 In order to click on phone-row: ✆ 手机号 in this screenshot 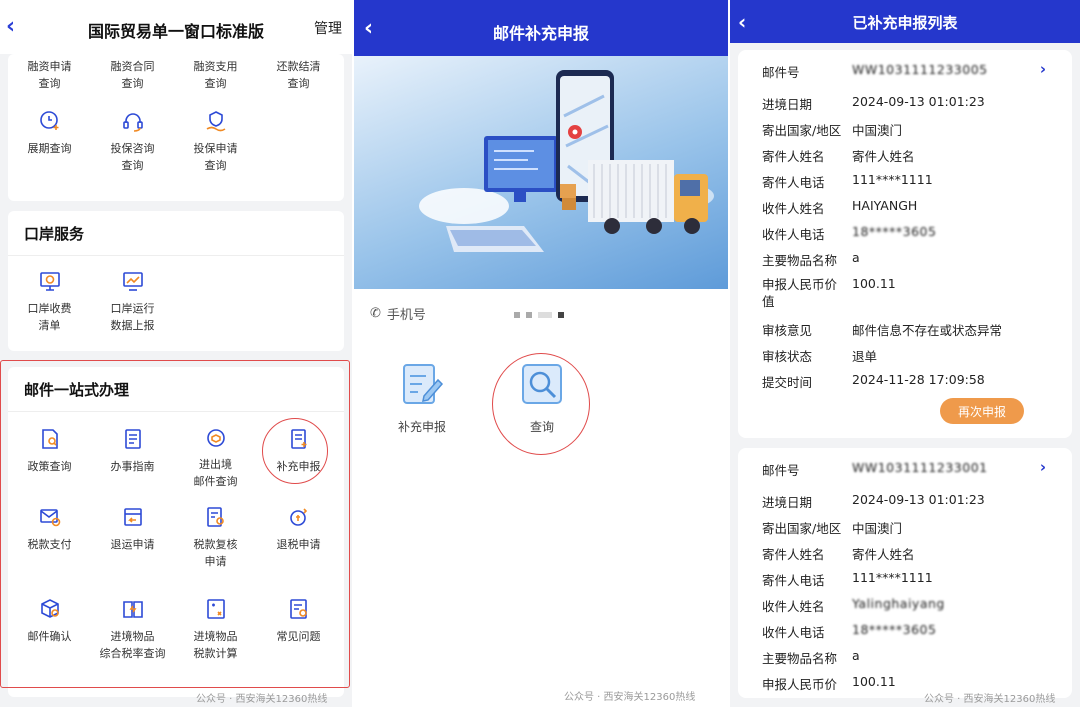, I will do `click(398, 313)`.